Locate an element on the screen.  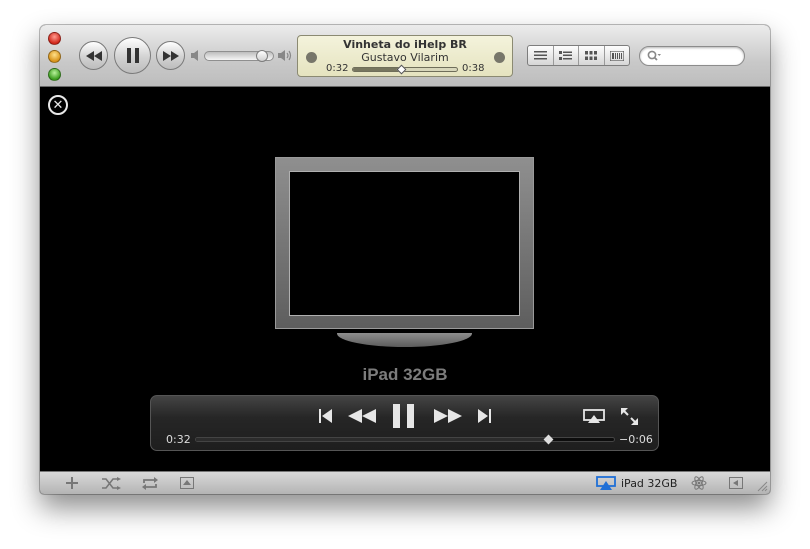
shuffle-icon is located at coordinates (111, 483).